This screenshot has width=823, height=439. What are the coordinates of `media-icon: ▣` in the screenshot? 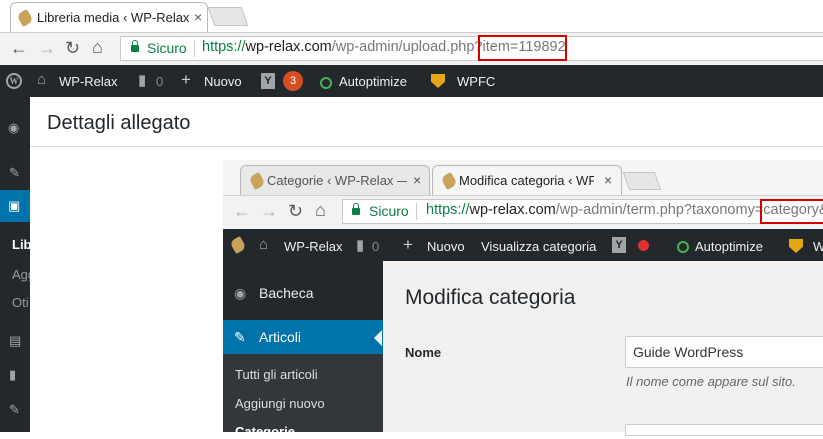 It's located at (14, 205).